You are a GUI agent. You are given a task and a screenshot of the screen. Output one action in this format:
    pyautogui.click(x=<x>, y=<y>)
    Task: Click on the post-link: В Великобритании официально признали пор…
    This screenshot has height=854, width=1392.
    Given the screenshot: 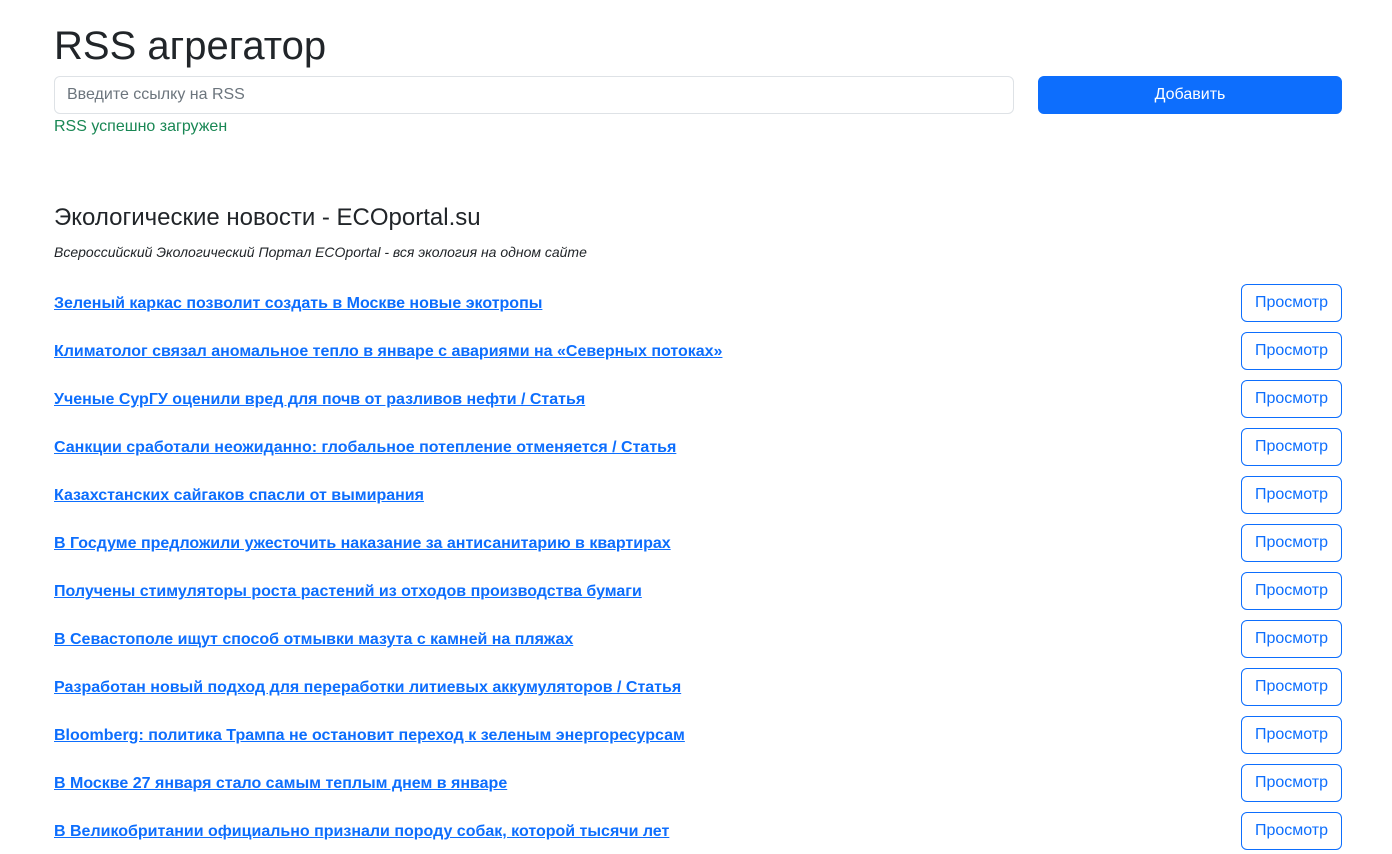 What is the action you would take?
    pyautogui.click(x=361, y=832)
    